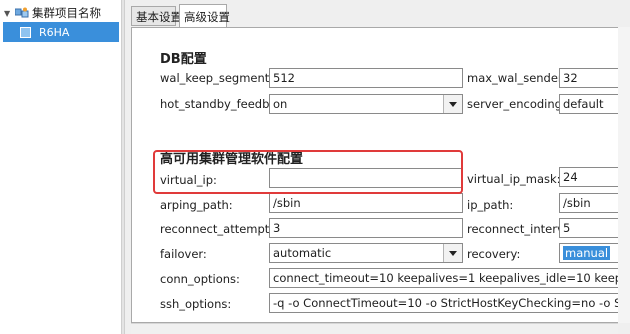 This screenshot has height=334, width=630. I want to click on max-wal-senders-label: max_wal_senders:, so click(520, 78).